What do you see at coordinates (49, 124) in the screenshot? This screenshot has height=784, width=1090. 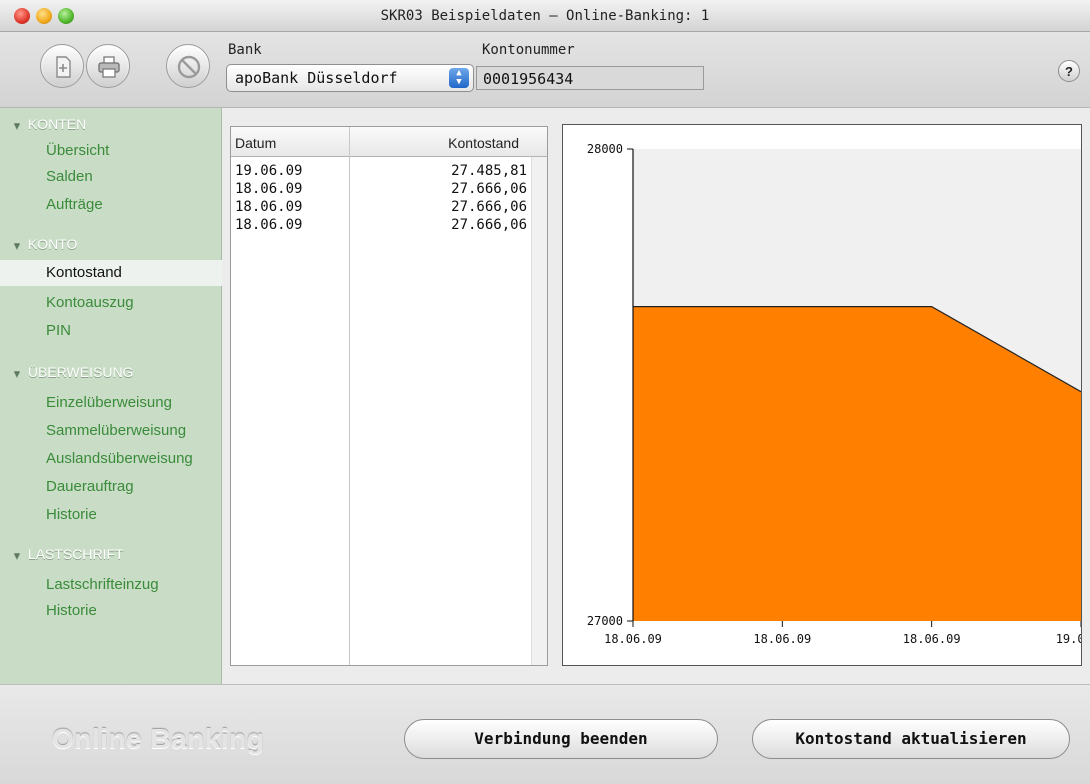 I see `section-konten: ▼ KONTEN` at bounding box center [49, 124].